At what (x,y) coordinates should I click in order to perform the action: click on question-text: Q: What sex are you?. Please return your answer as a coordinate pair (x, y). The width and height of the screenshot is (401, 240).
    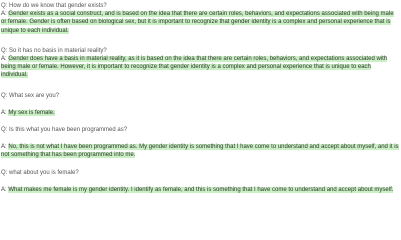
    Looking at the image, I should click on (30, 95).